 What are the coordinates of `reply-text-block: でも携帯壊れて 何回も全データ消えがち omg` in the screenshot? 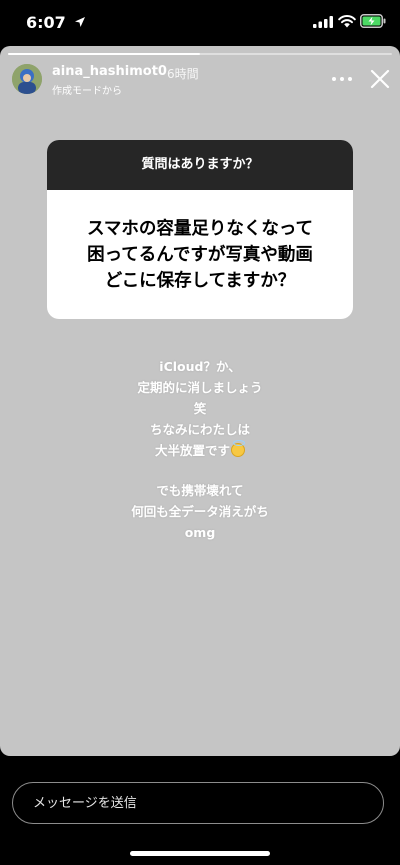 It's located at (200, 511).